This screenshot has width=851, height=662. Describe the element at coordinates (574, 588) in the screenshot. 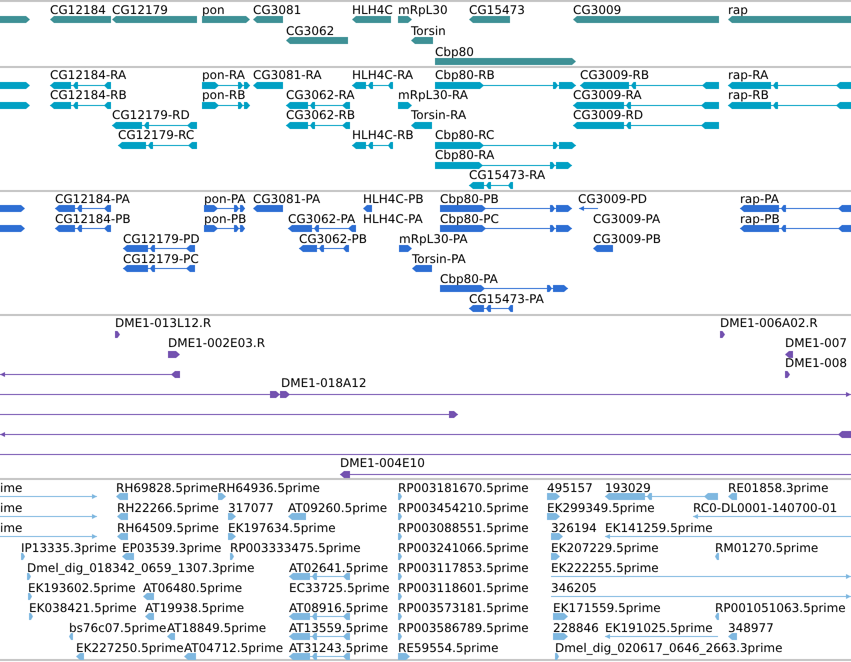

I see `feature-label: 346205` at that location.